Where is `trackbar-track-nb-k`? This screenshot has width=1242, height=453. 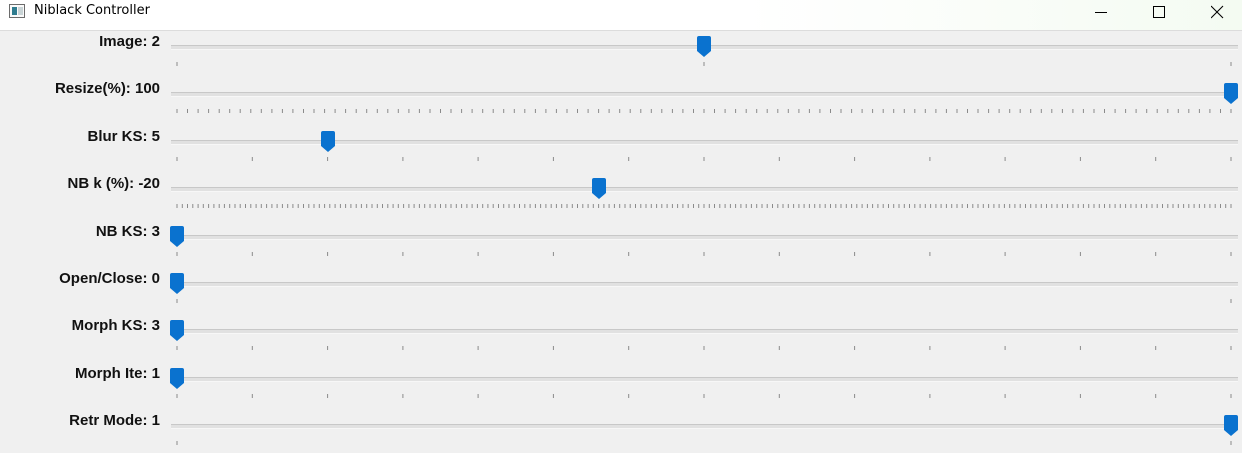
trackbar-track-nb-k is located at coordinates (704, 190).